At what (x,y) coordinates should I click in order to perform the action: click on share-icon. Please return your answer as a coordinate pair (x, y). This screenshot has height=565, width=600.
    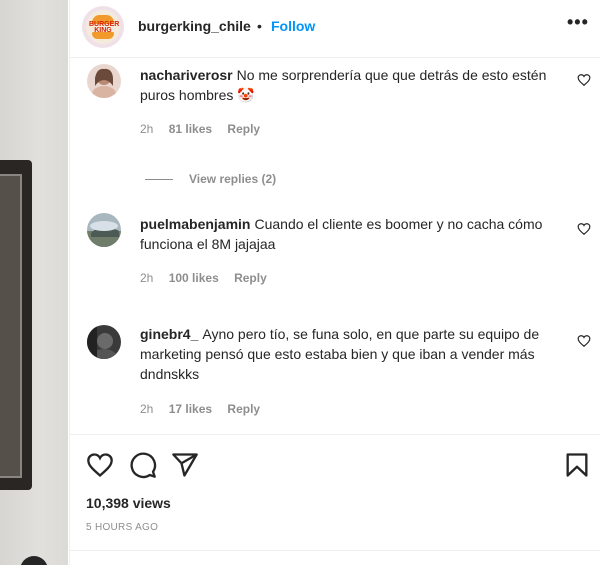
    Looking at the image, I should click on (185, 465).